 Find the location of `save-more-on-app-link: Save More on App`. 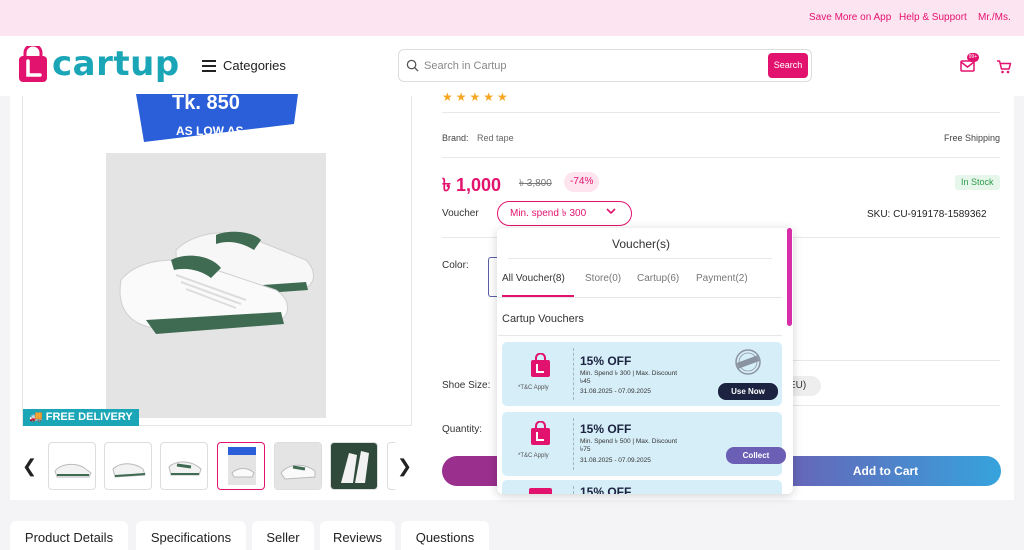

save-more-on-app-link: Save More on App is located at coordinates (850, 17).